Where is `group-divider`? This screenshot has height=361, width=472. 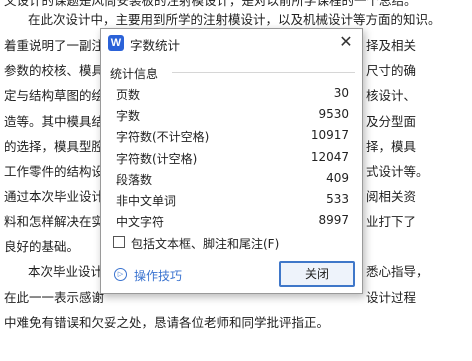
group-divider is located at coordinates (263, 72).